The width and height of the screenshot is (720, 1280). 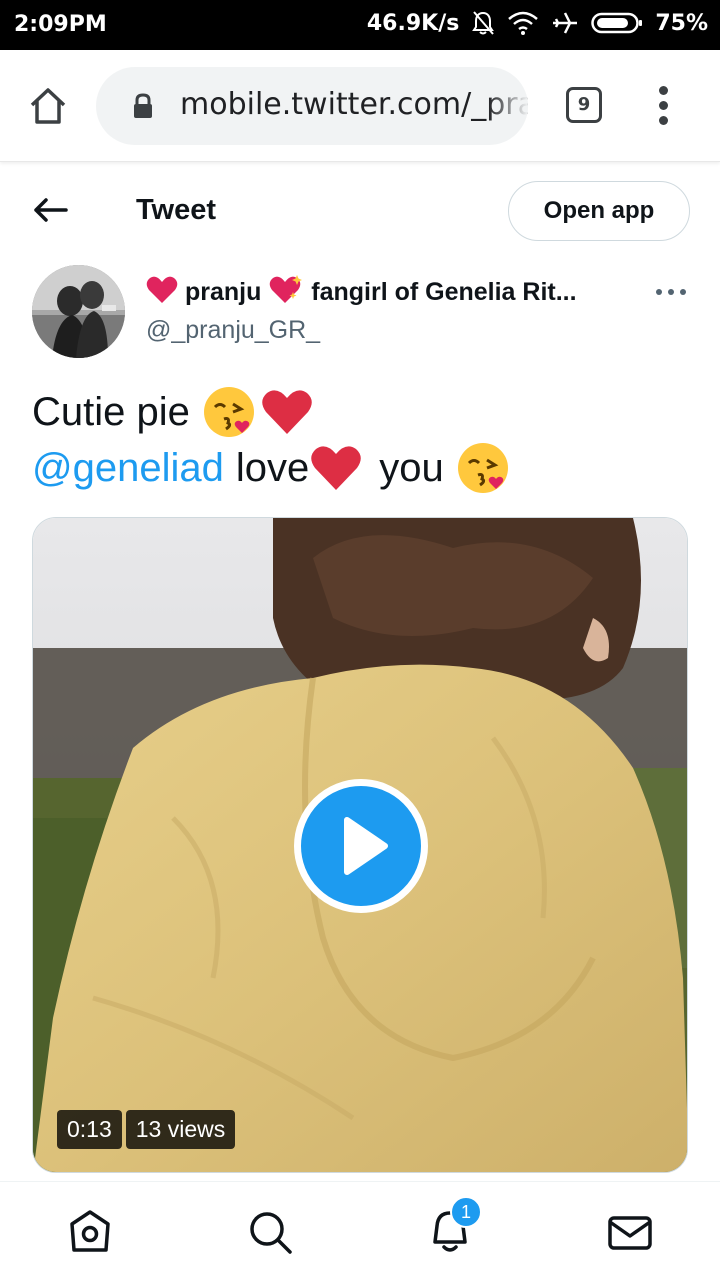 I want to click on heart-emoji-icon, so click(x=165, y=291).